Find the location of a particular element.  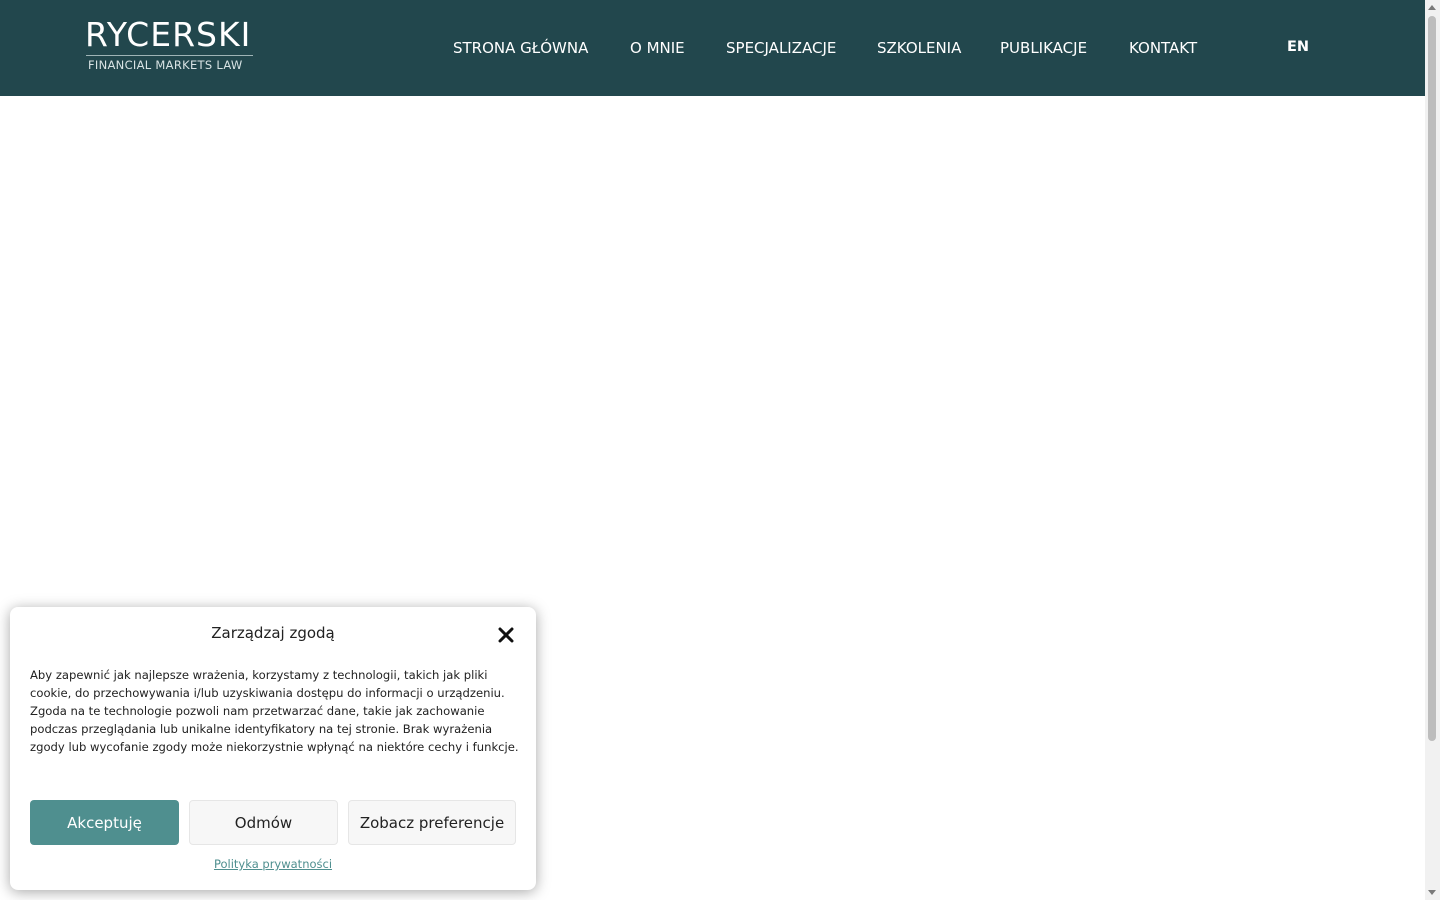

accept-button: Akceptuję is located at coordinates (104, 822).